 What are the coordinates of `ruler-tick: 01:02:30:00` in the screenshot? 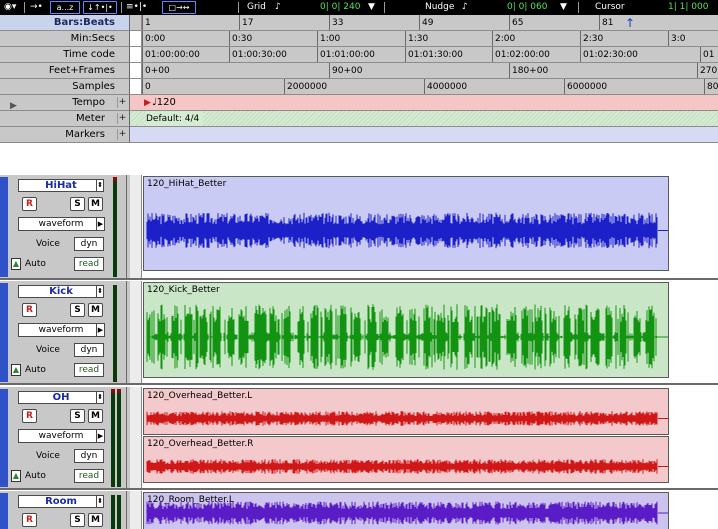 It's located at (609, 54).